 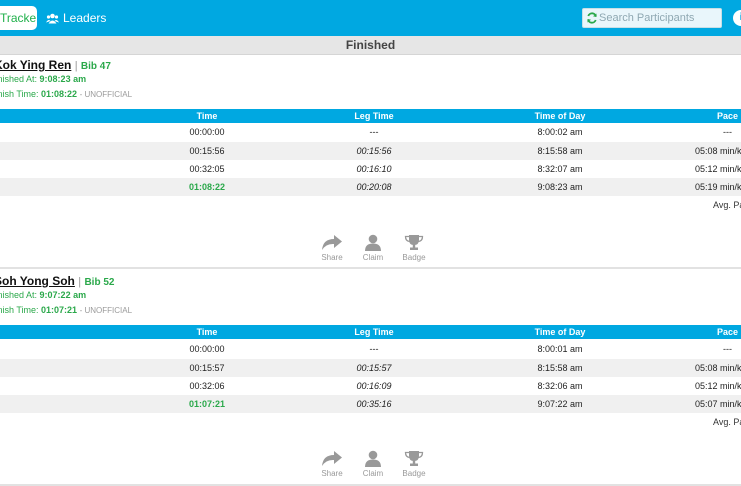 What do you see at coordinates (560, 404) in the screenshot?
I see `split-time-of-day: 9:07:22 am` at bounding box center [560, 404].